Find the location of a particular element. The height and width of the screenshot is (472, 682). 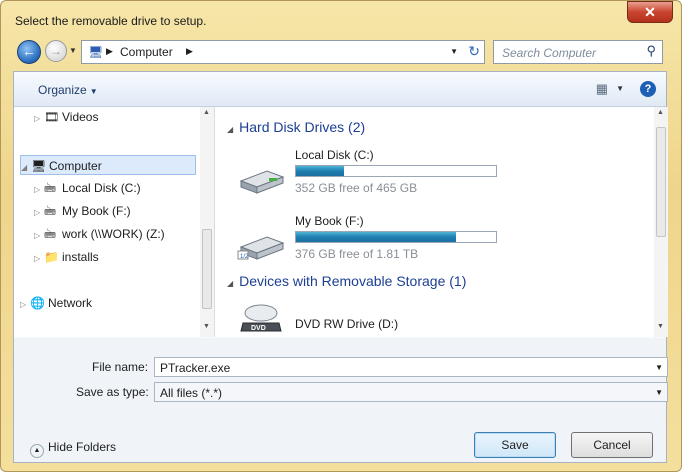

cancel-button: Cancel is located at coordinates (612, 445).